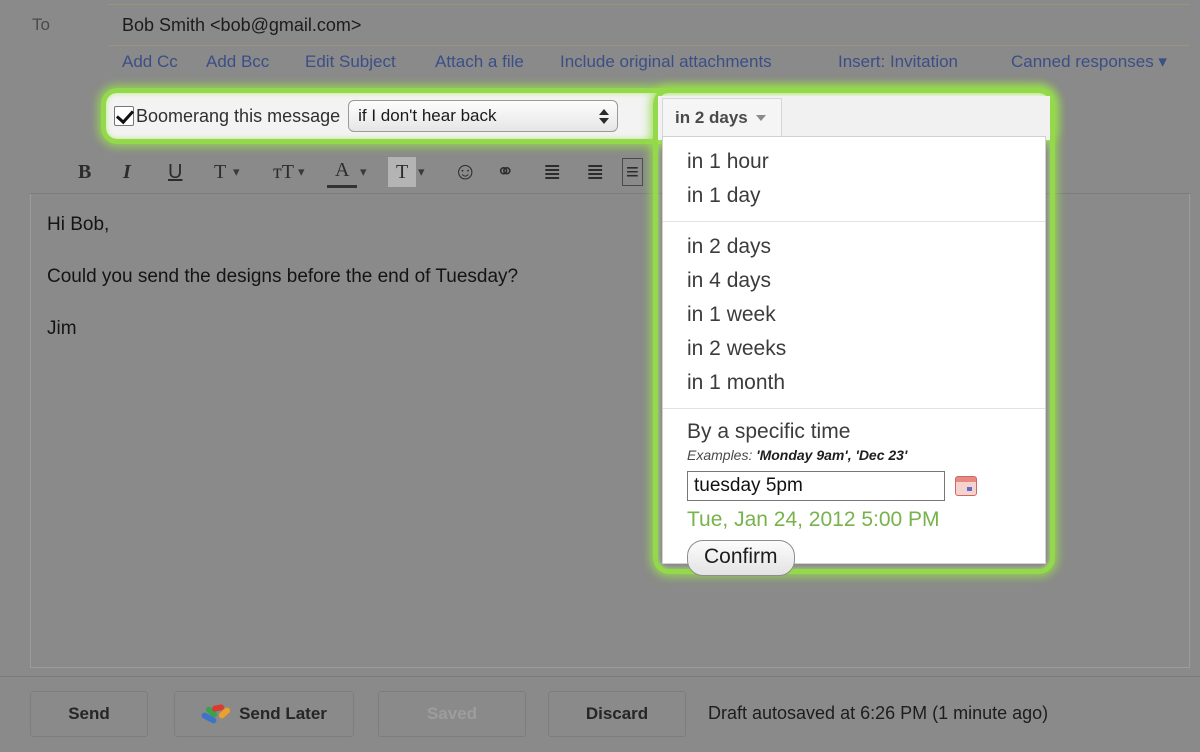 The image size is (1200, 752). I want to click on boomerang-checkbox-label: Boomerang this message, so click(238, 115).